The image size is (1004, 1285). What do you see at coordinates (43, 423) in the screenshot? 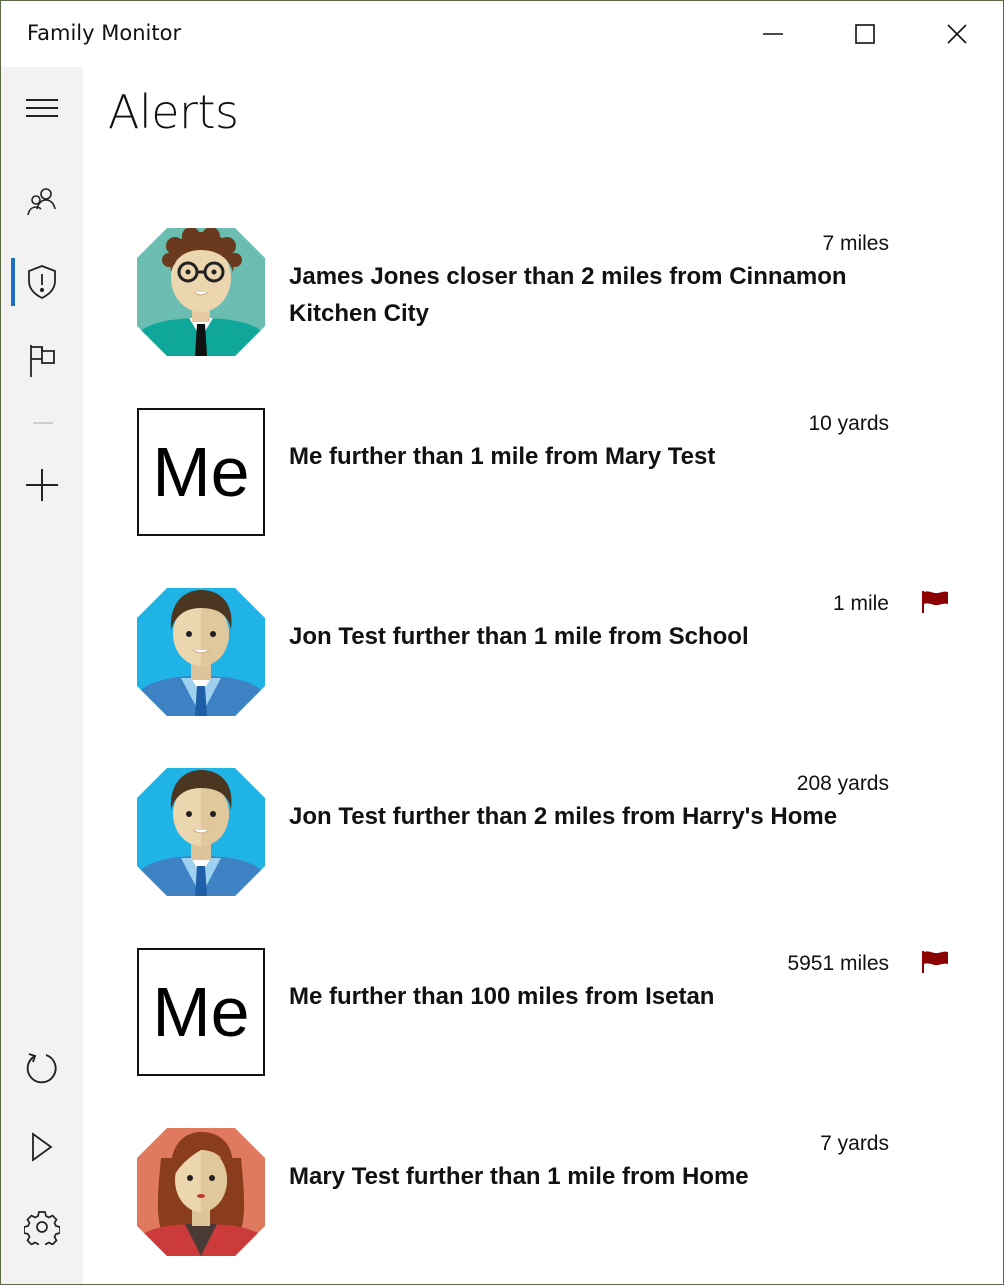
I see `nav-separator` at bounding box center [43, 423].